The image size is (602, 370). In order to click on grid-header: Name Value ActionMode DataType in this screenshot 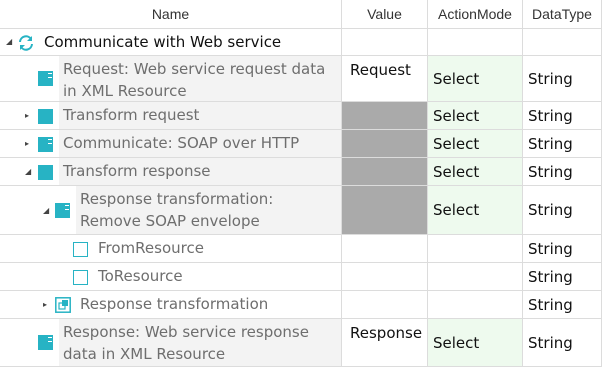, I will do `click(301, 14)`.